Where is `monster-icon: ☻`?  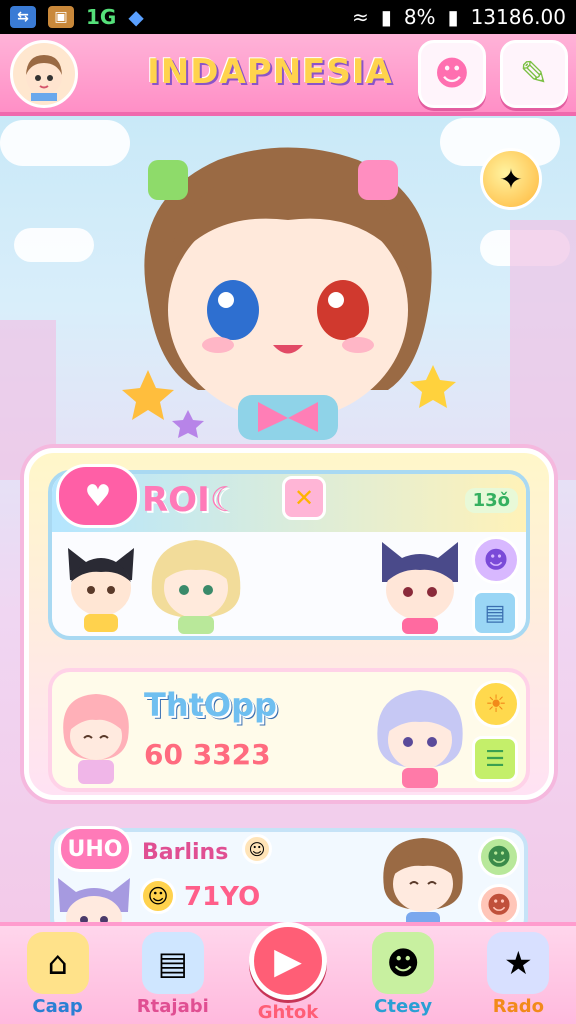
monster-icon: ☻ is located at coordinates (403, 963).